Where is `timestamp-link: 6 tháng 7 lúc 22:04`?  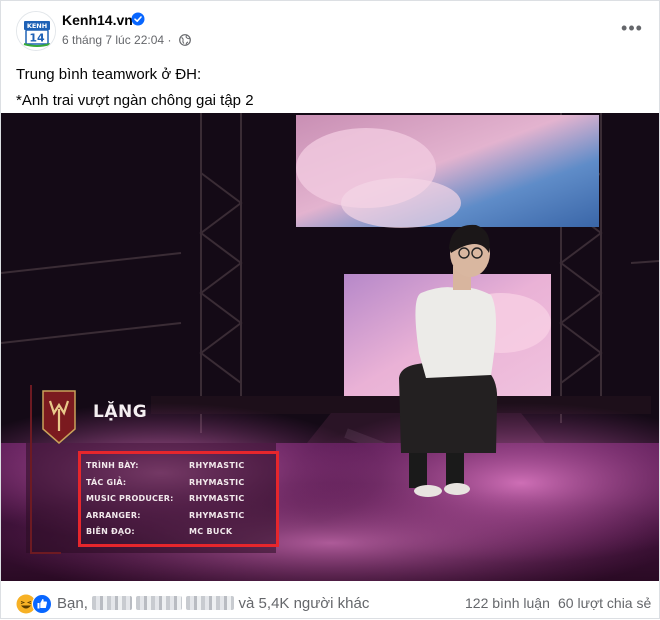 timestamp-link: 6 tháng 7 lúc 22:04 is located at coordinates (113, 40).